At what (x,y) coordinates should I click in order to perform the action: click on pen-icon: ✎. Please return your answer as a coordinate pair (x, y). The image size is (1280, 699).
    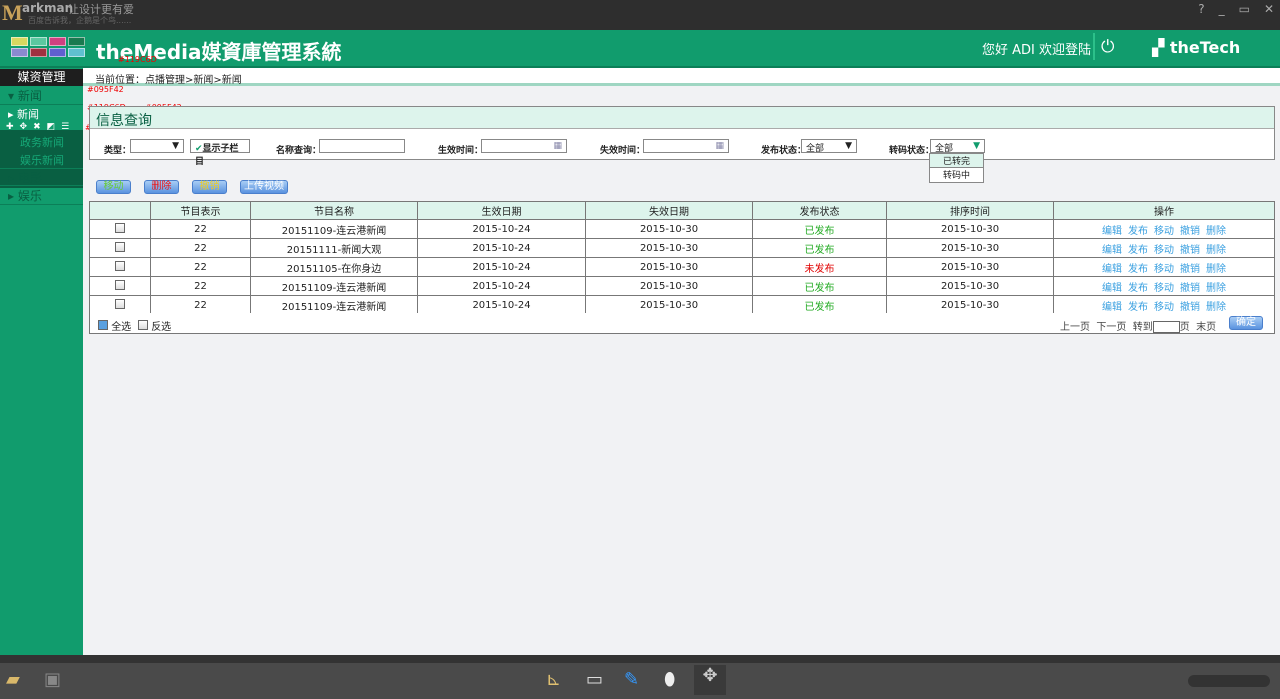
    Looking at the image, I should click on (631, 679).